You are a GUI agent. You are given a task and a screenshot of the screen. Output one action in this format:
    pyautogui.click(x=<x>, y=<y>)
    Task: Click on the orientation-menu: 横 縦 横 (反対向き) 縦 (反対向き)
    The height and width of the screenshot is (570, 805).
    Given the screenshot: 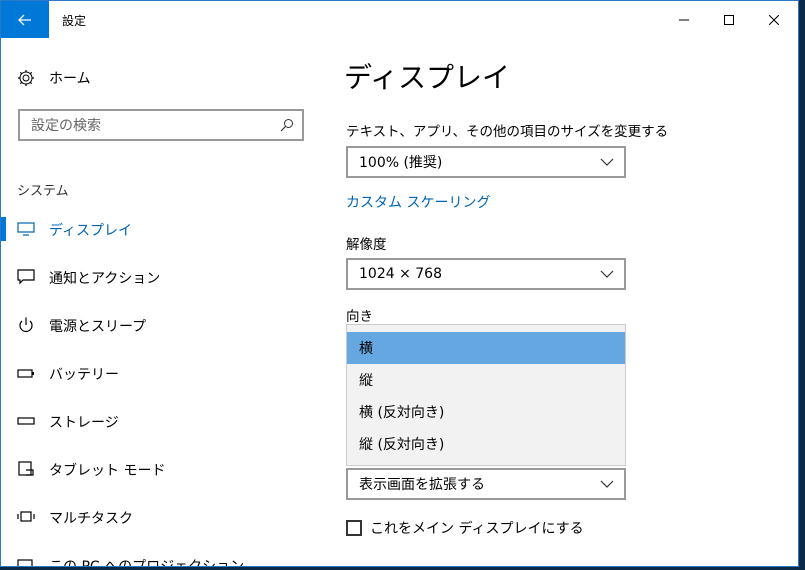 What is the action you would take?
    pyautogui.click(x=486, y=395)
    